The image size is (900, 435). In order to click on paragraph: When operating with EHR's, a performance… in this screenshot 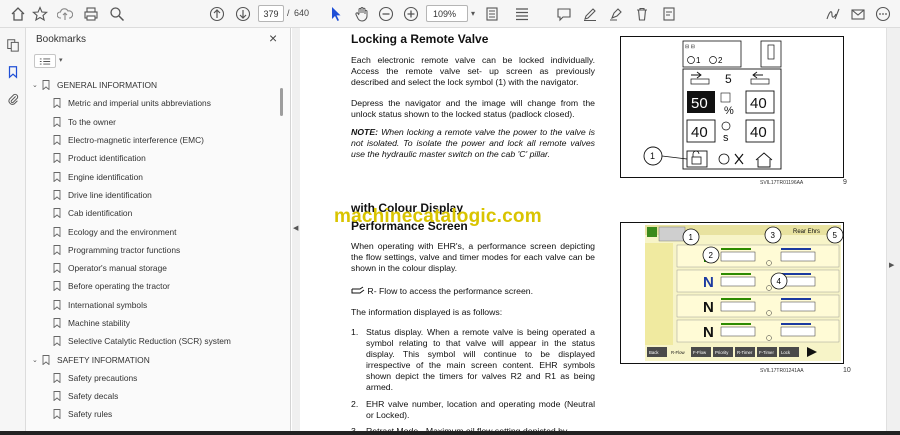, I will do `click(473, 257)`.